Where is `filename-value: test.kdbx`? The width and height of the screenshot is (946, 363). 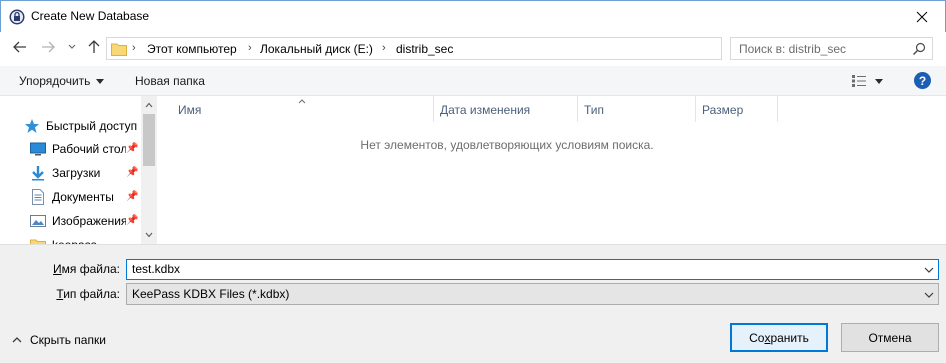 filename-value: test.kdbx is located at coordinates (156, 269).